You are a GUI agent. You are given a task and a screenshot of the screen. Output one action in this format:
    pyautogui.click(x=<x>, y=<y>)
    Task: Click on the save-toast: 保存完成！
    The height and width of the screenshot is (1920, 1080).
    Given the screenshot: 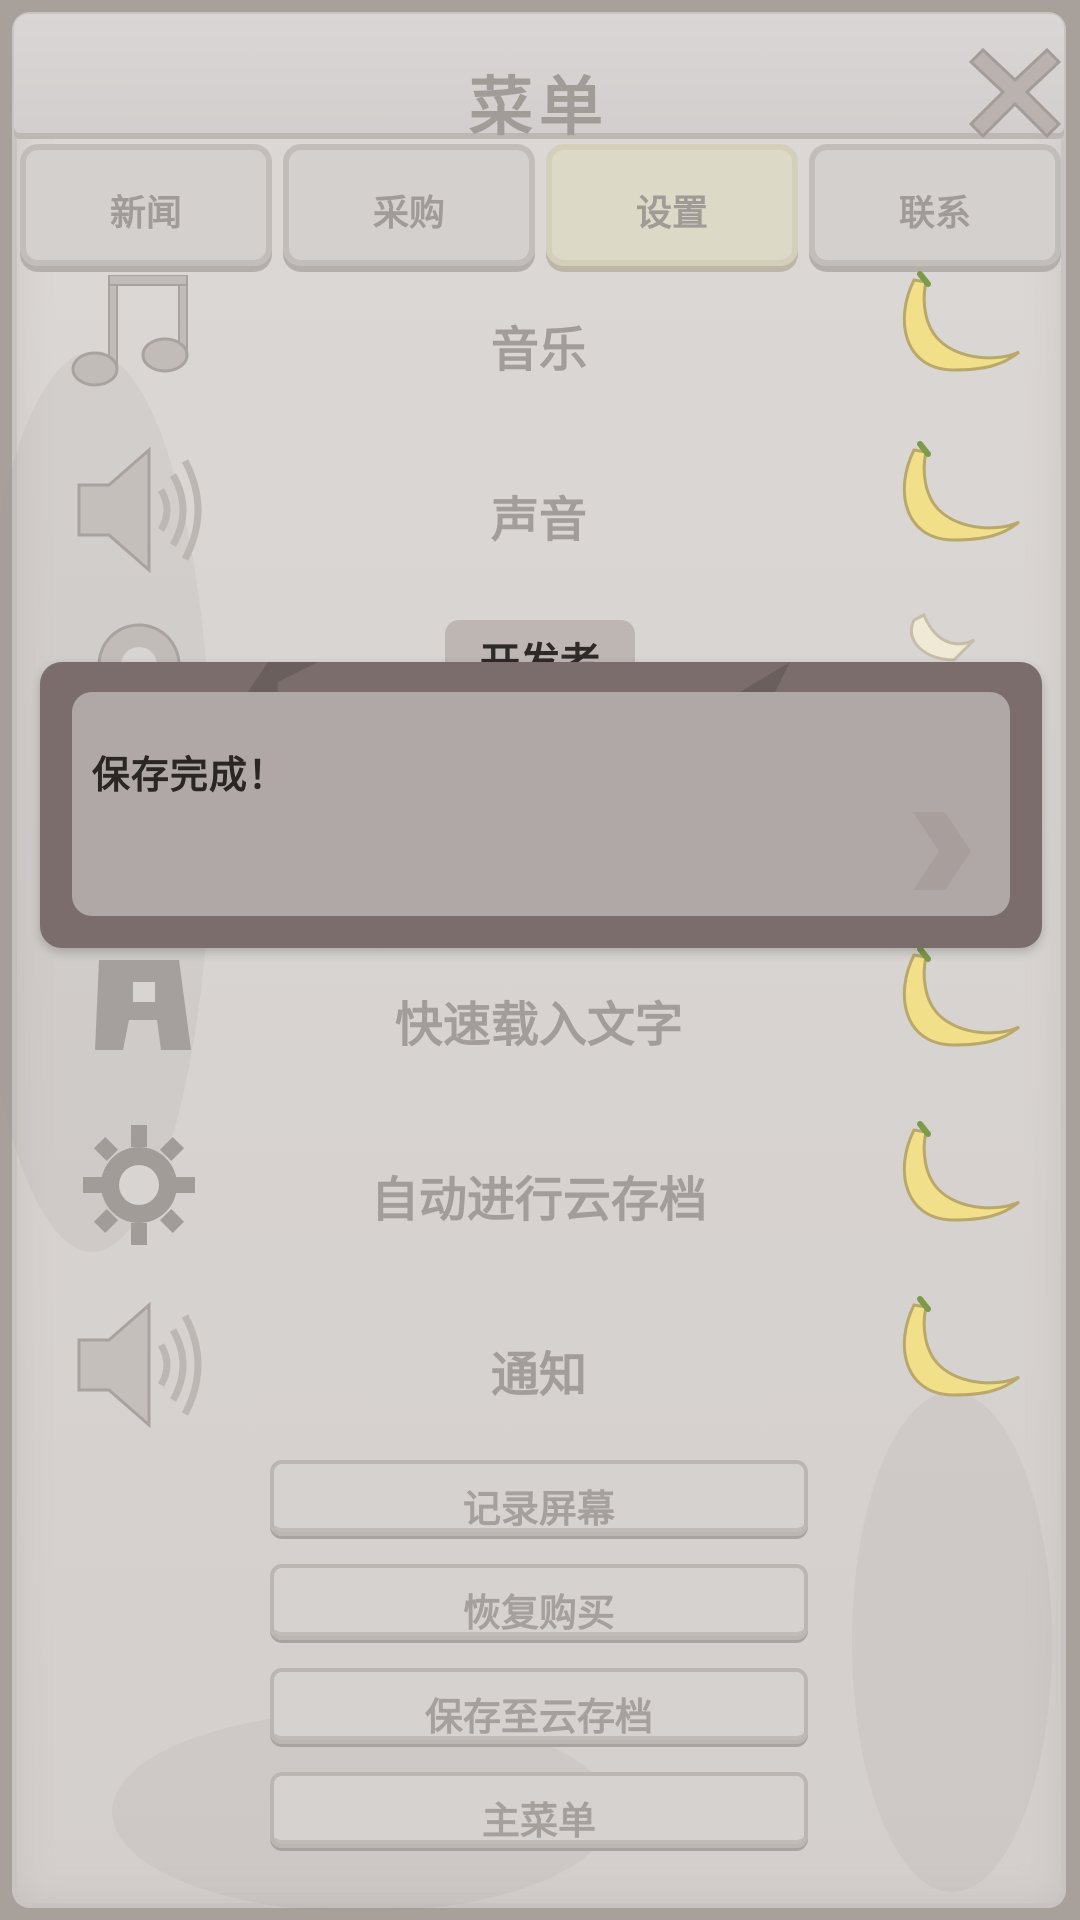 What is the action you would take?
    pyautogui.click(x=541, y=805)
    